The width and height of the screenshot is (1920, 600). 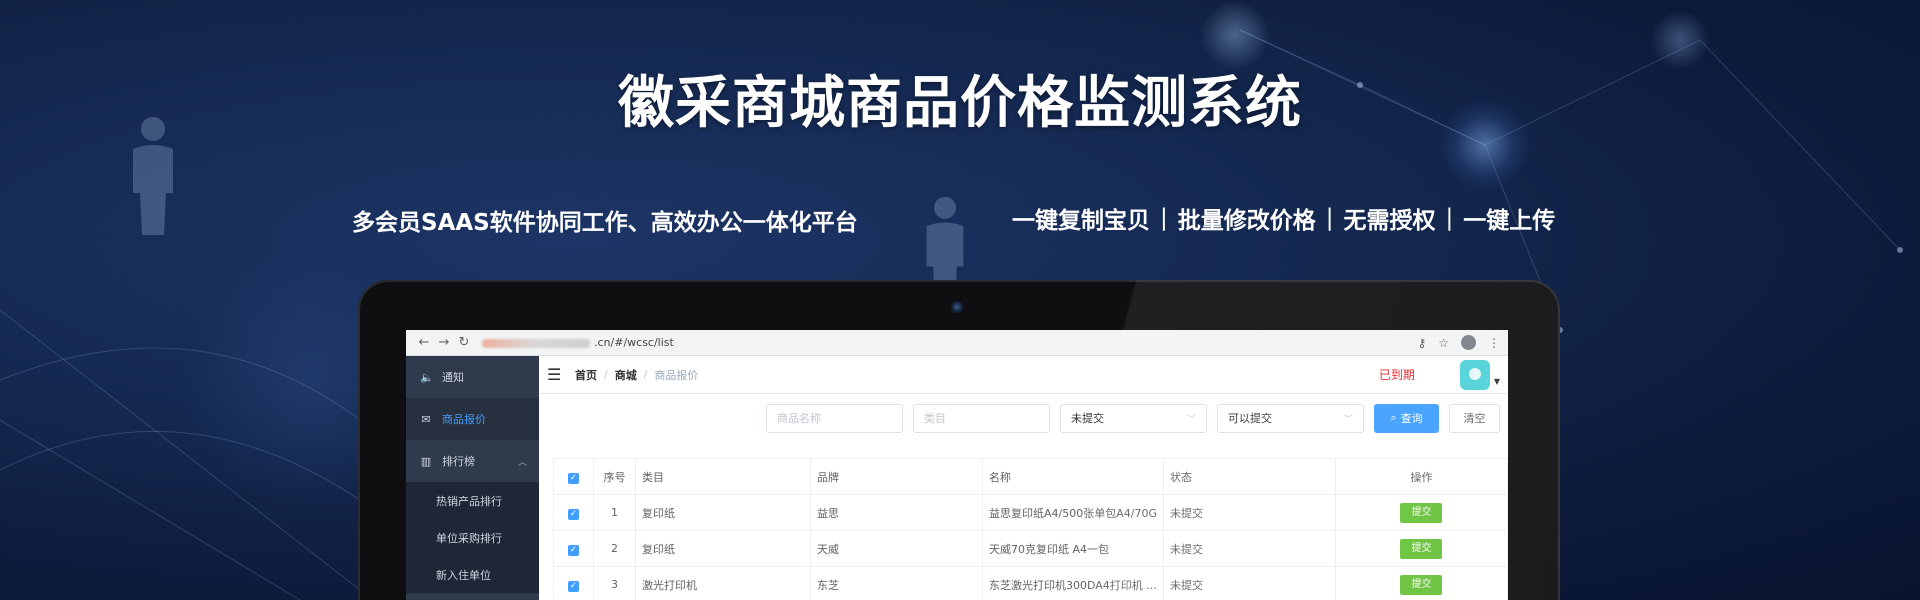 I want to click on cell-name: 天威70克复印纸 A4一包, so click(x=1073, y=548).